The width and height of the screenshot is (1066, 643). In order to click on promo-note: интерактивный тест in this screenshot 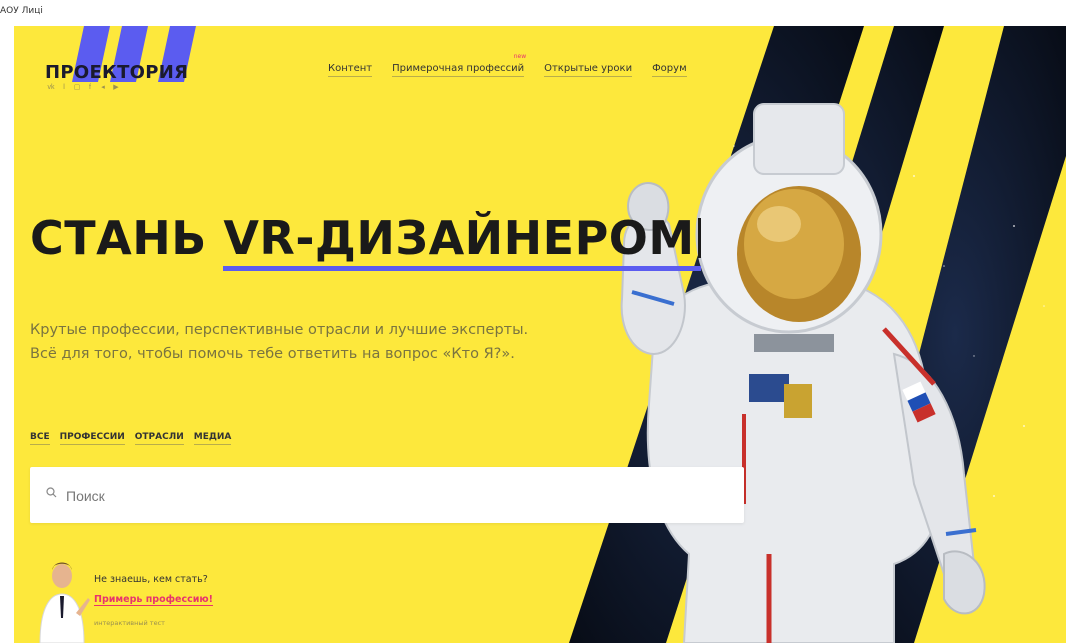, I will do `click(129, 623)`.